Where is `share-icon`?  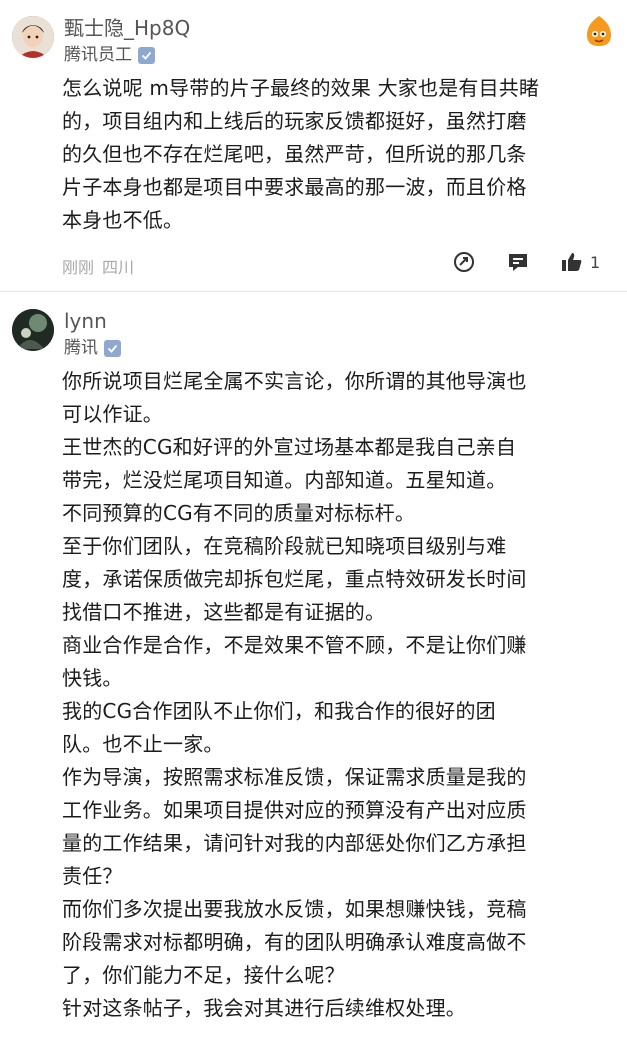
share-icon is located at coordinates (464, 262).